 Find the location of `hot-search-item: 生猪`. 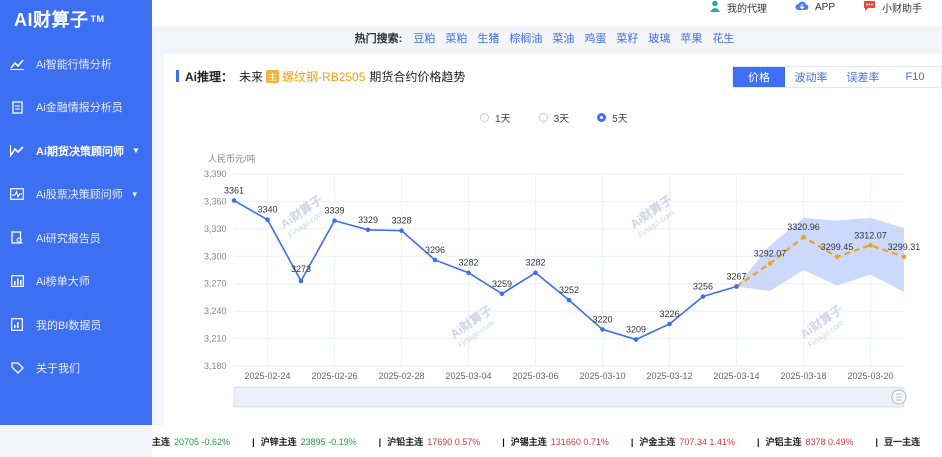

hot-search-item: 生猪 is located at coordinates (488, 38).